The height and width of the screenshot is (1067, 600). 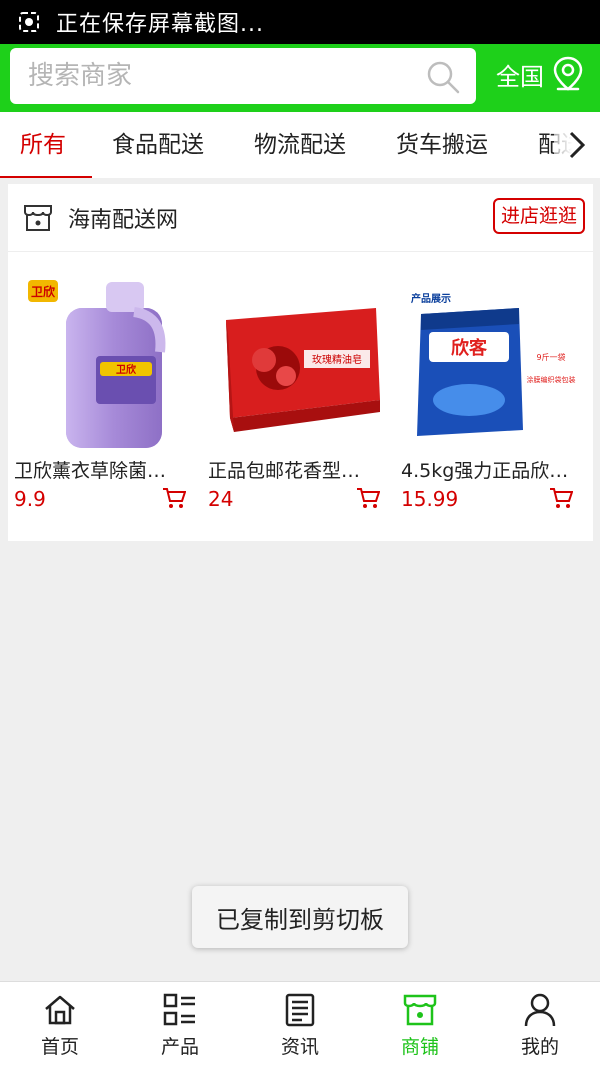 I want to click on nav-label: 首页, so click(x=59, y=1047).